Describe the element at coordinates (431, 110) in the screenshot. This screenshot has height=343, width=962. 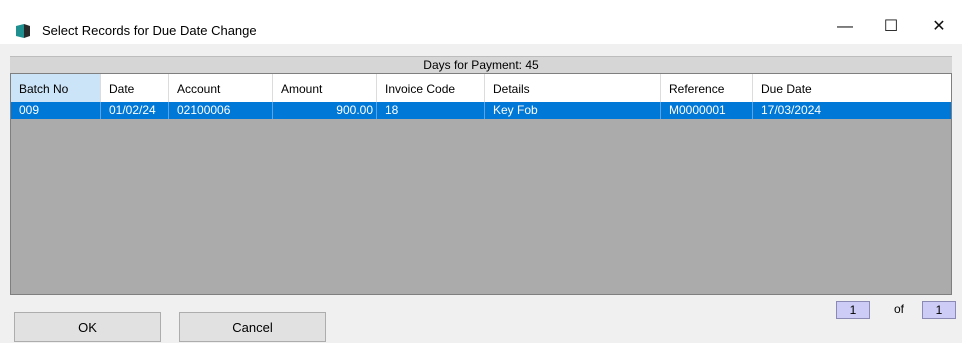
I see `cell-invoice-code: 18` at that location.